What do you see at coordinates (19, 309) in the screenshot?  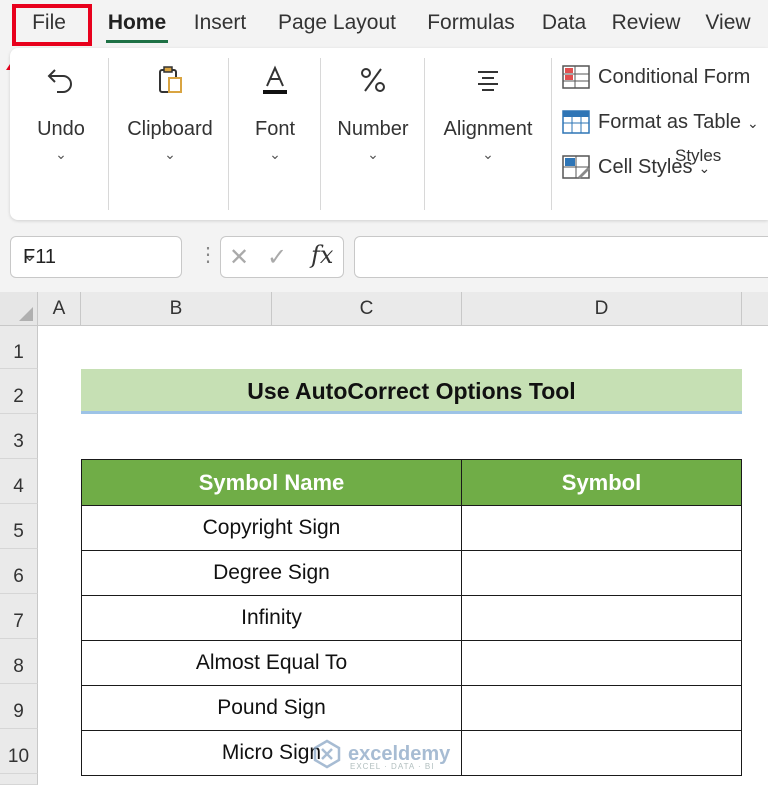 I see `select-all-corner` at bounding box center [19, 309].